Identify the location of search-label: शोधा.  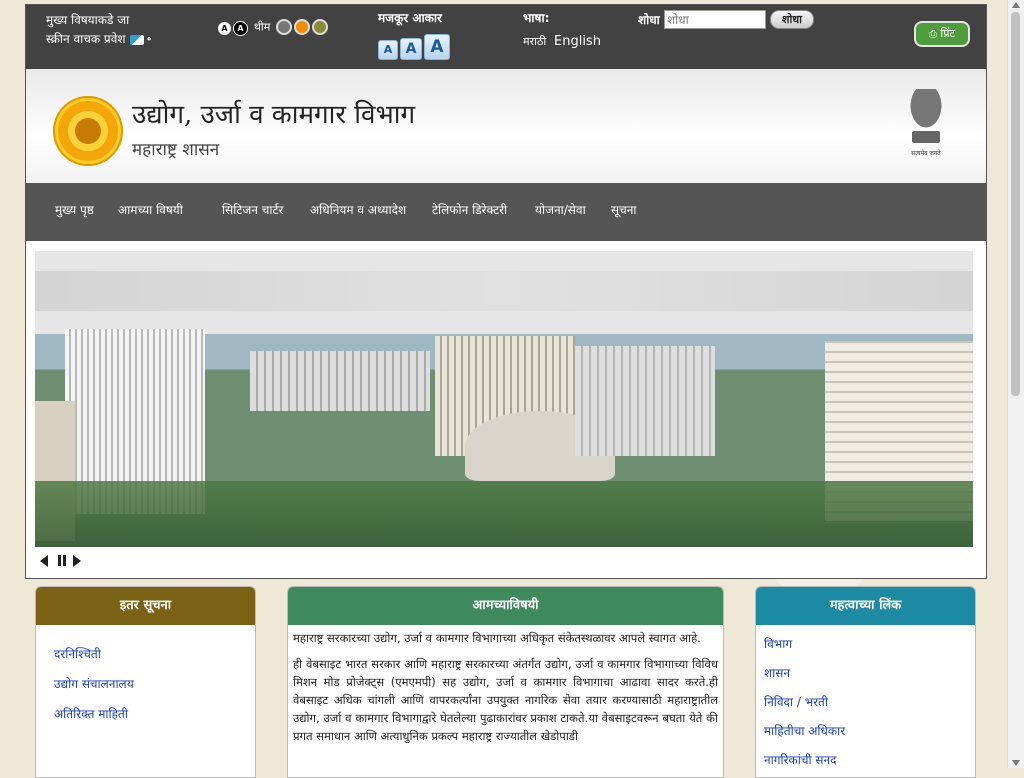
(649, 20).